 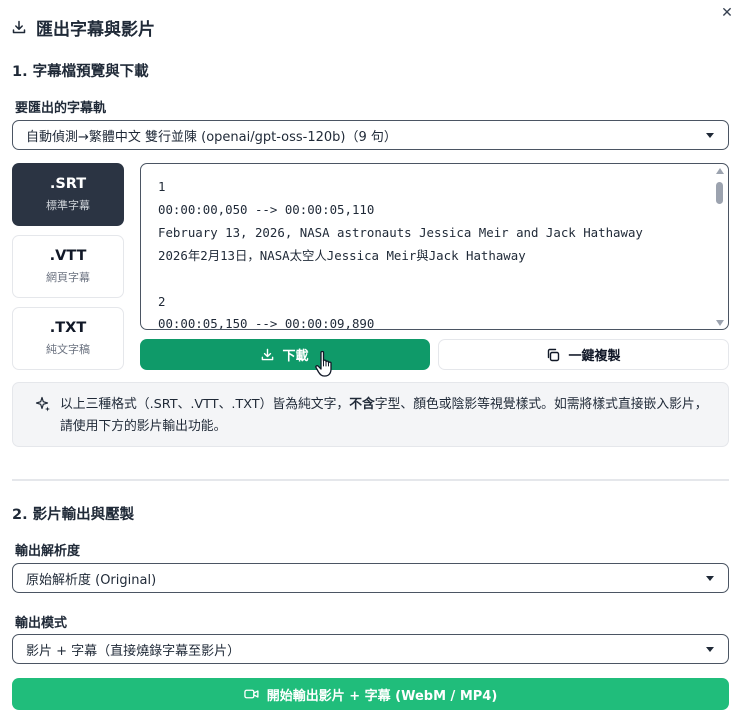 What do you see at coordinates (73, 515) in the screenshot?
I see `section-2-title: 2. 影片輸出與壓製` at bounding box center [73, 515].